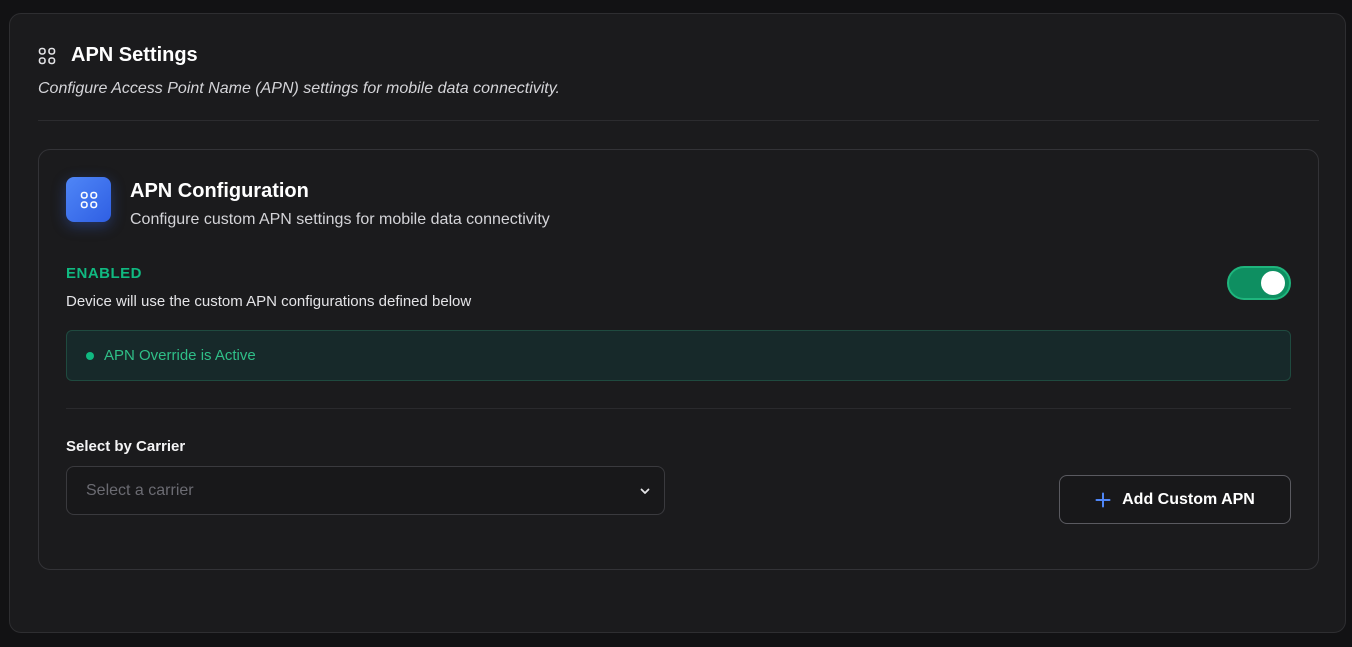 Image resolution: width=1352 pixels, height=647 pixels. What do you see at coordinates (1259, 283) in the screenshot?
I see `apn-override-toggle` at bounding box center [1259, 283].